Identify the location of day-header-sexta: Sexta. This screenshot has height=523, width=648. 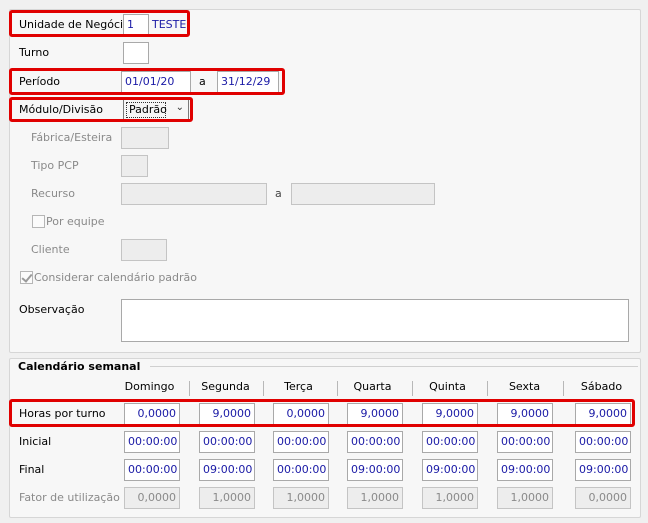
(524, 386).